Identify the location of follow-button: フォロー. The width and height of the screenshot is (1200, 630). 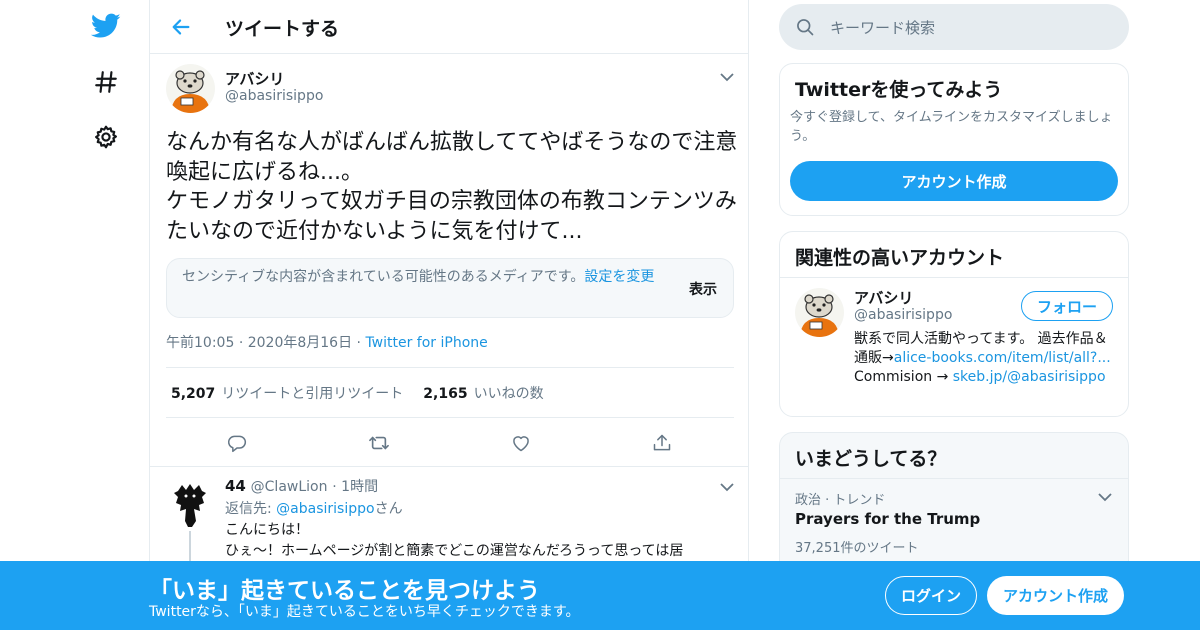
(1067, 306).